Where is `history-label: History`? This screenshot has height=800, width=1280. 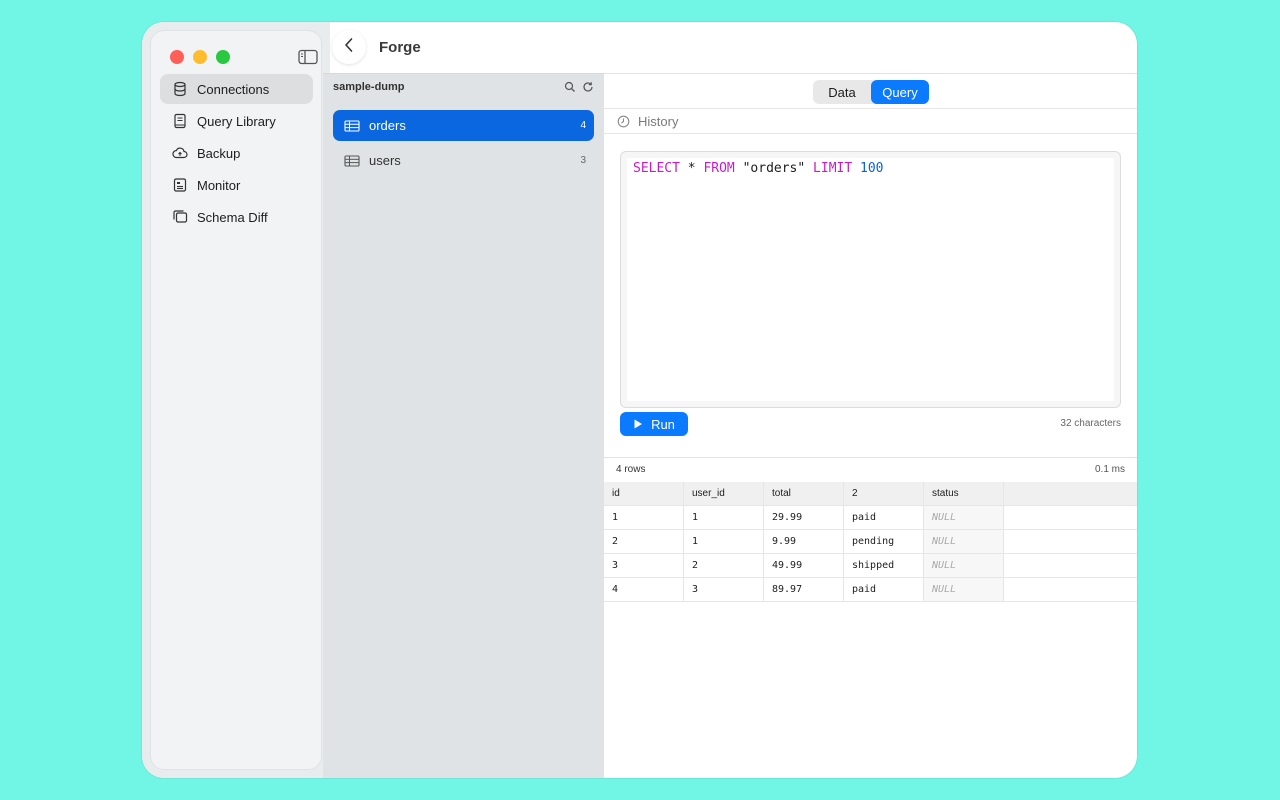 history-label: History is located at coordinates (658, 121).